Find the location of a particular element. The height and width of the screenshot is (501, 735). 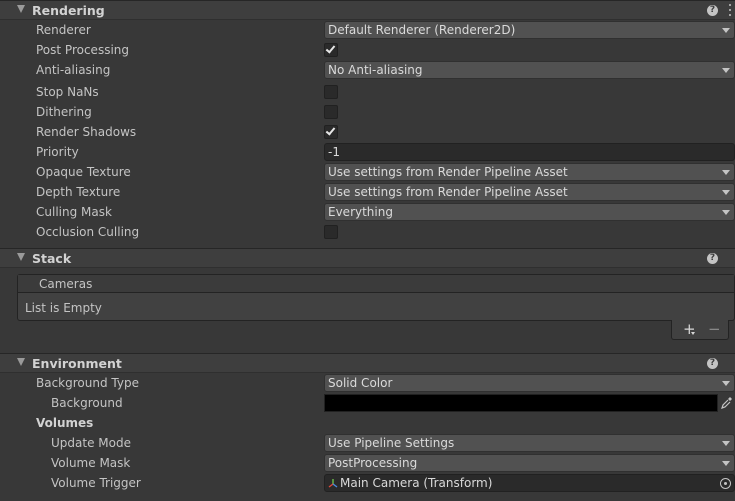

opaque-texture-dropdown: Use settings from Render Pipeline Asset is located at coordinates (529, 172).